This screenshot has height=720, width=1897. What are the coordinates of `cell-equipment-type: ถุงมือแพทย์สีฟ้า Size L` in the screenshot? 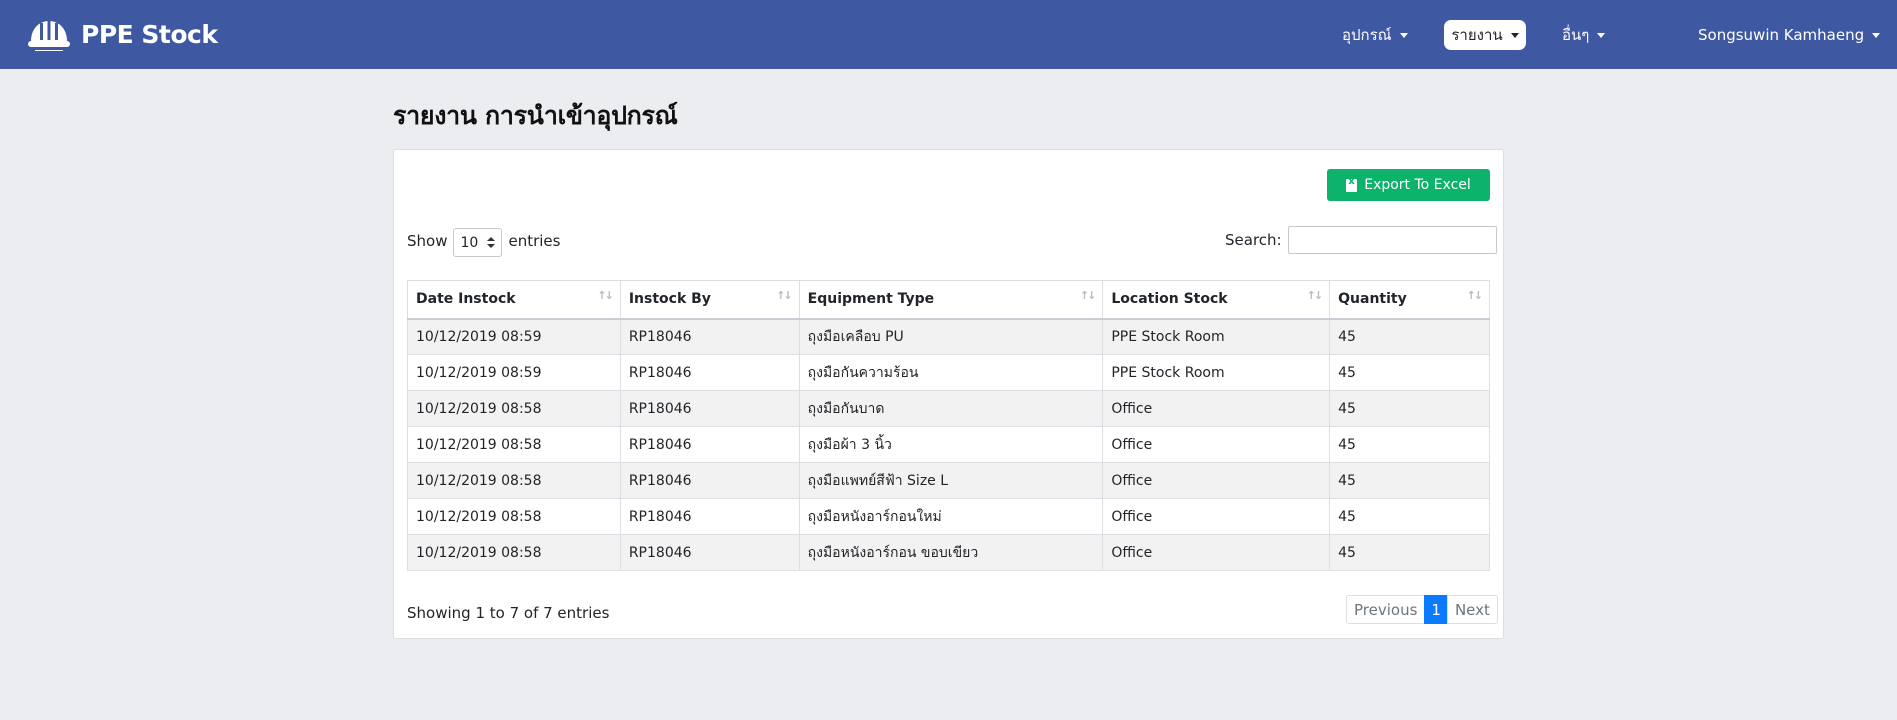 It's located at (951, 480).